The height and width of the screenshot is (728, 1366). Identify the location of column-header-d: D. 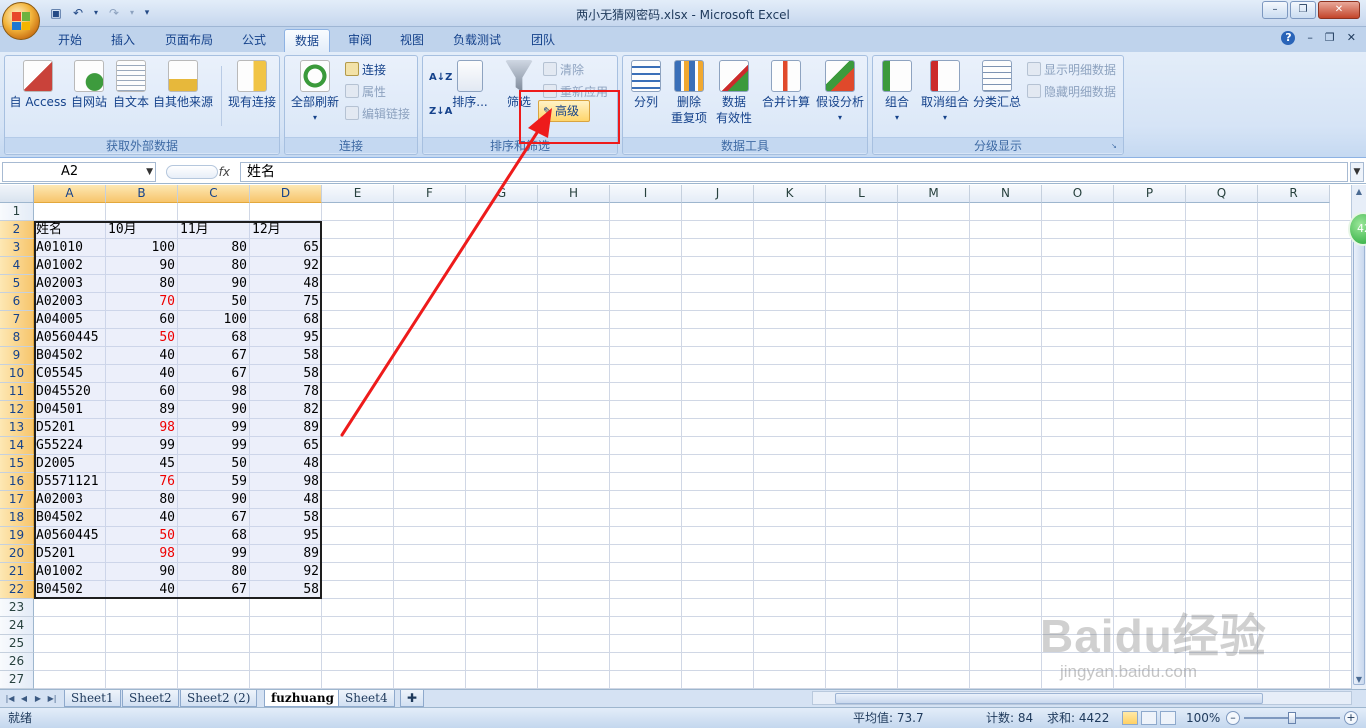
(286, 194).